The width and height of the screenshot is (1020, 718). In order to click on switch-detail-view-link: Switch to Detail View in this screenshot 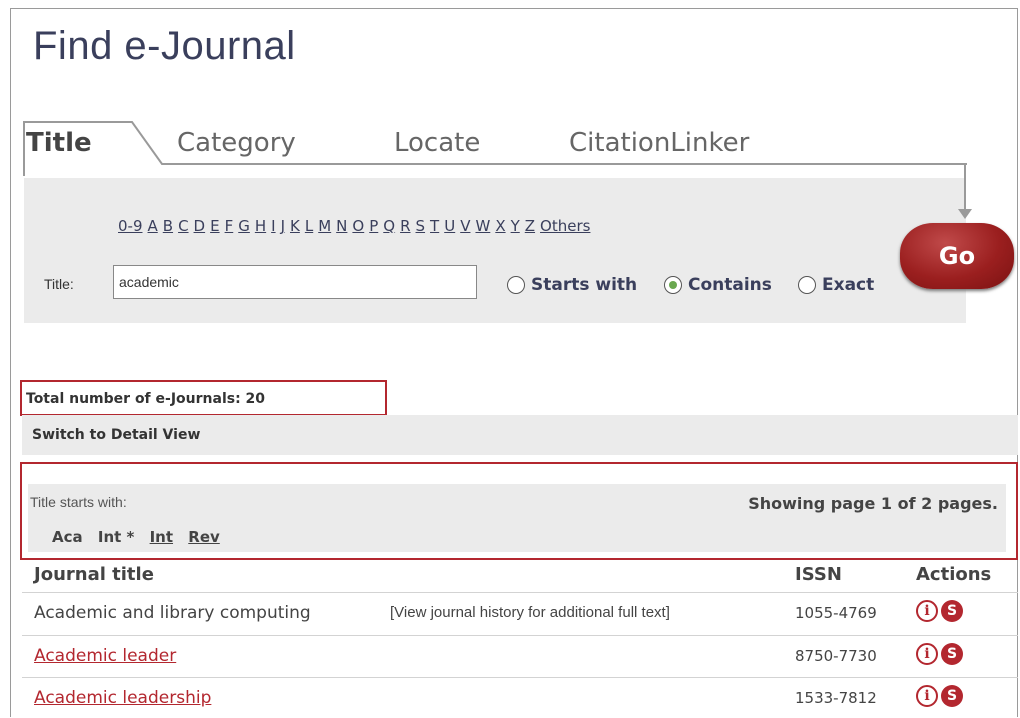, I will do `click(116, 435)`.